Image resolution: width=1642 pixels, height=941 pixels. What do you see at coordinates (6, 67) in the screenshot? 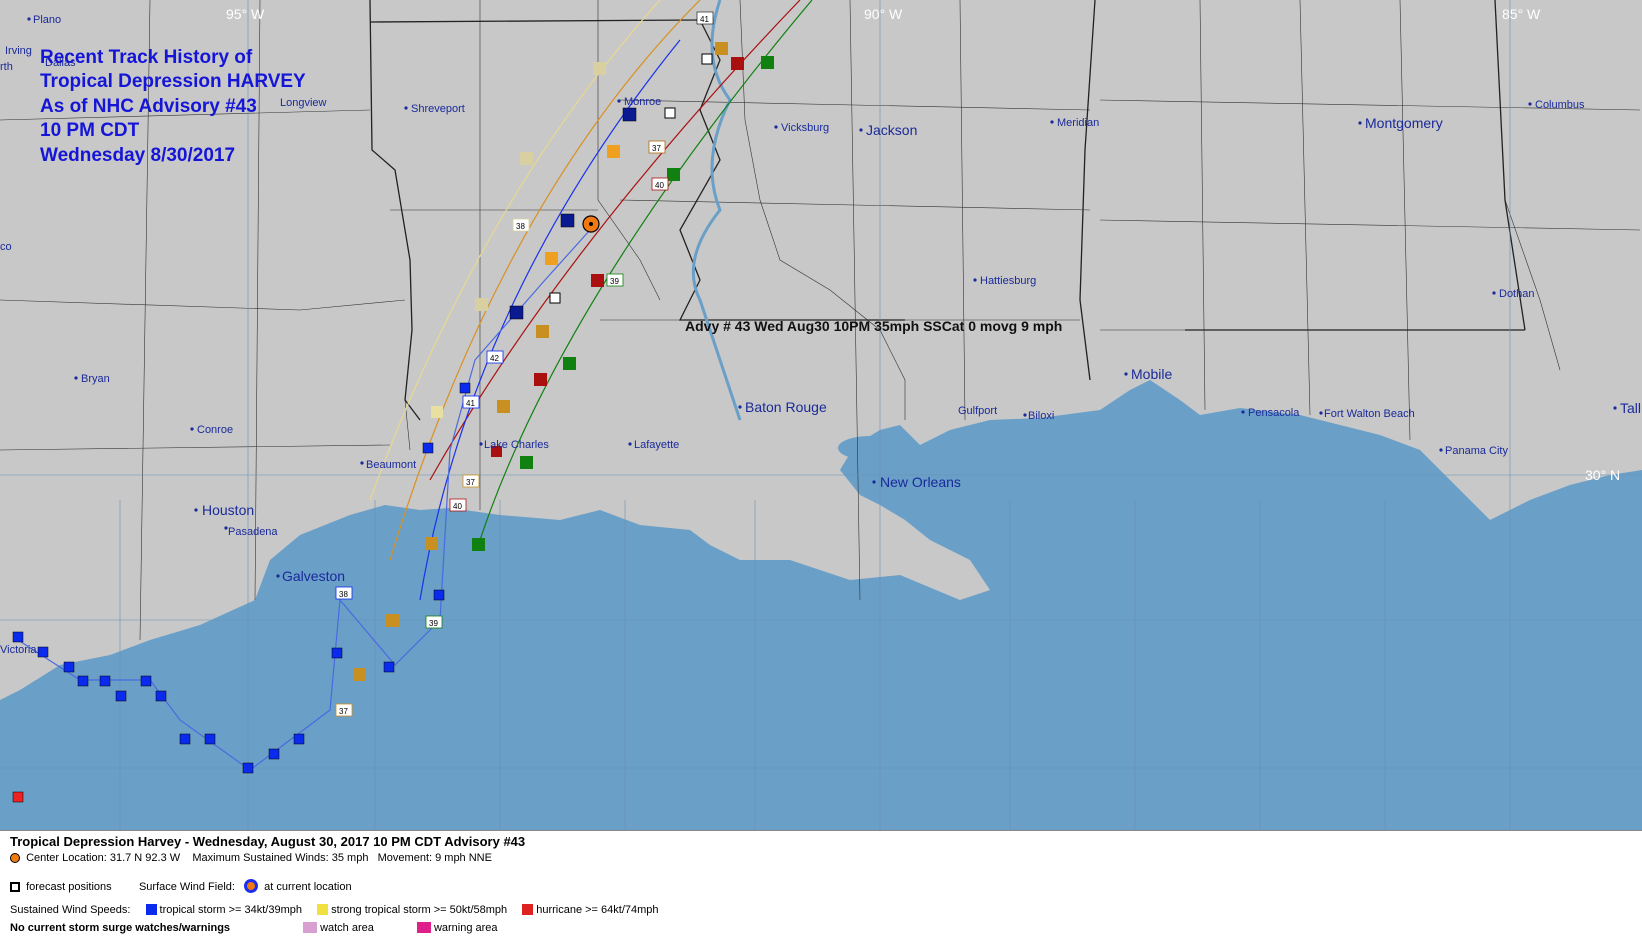
I see `svg-text: rth` at bounding box center [6, 67].